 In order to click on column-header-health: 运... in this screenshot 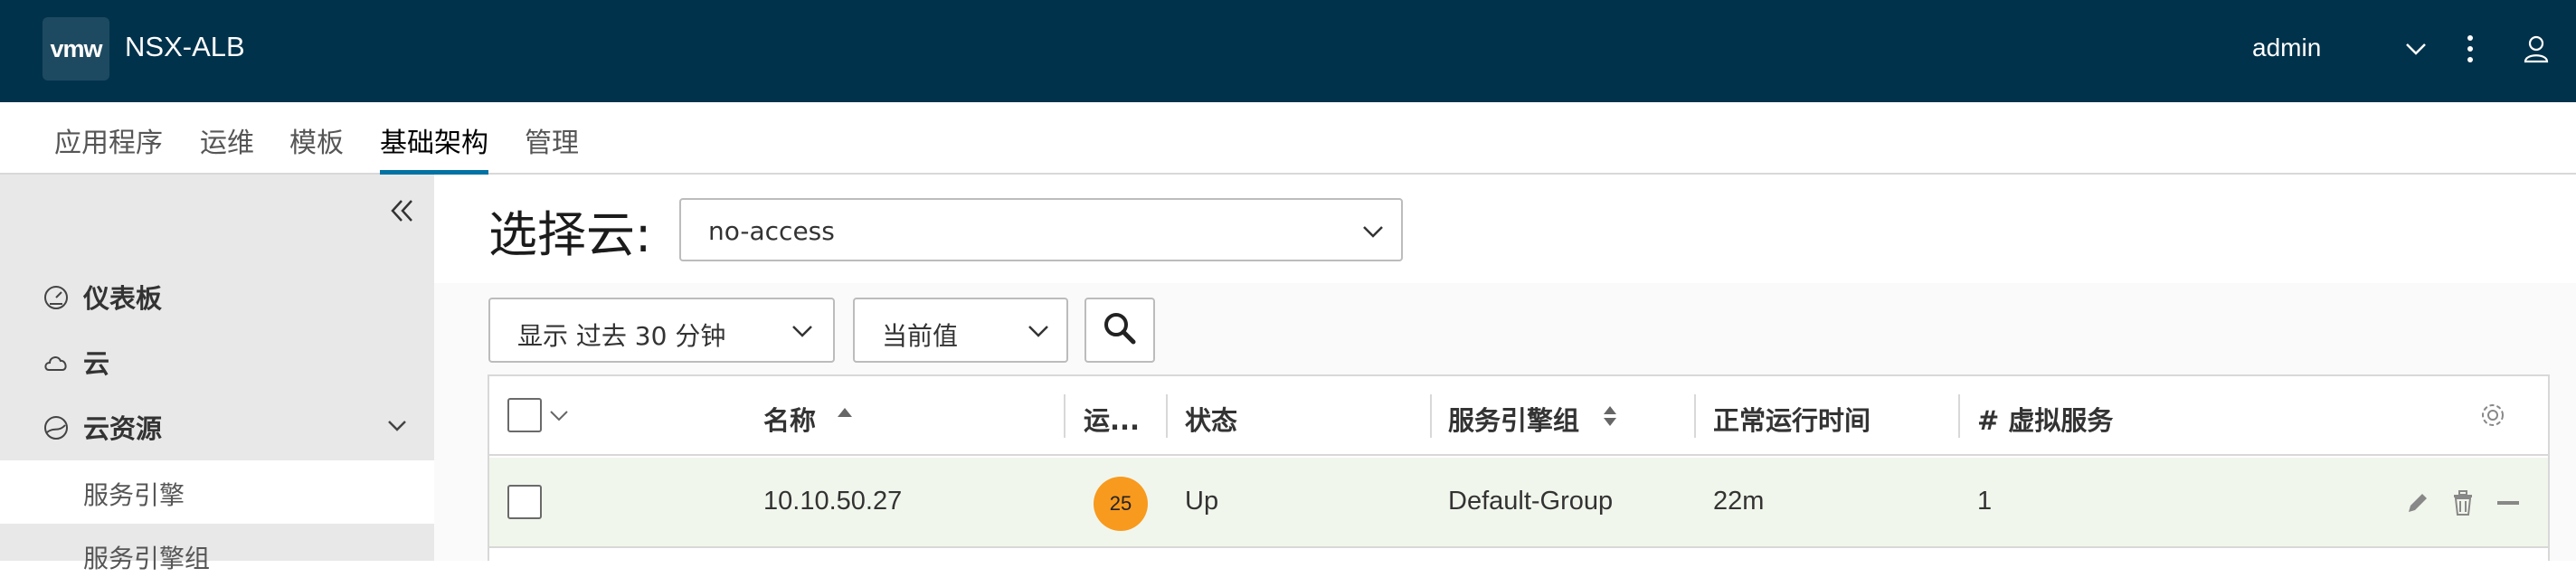, I will do `click(1112, 419)`.